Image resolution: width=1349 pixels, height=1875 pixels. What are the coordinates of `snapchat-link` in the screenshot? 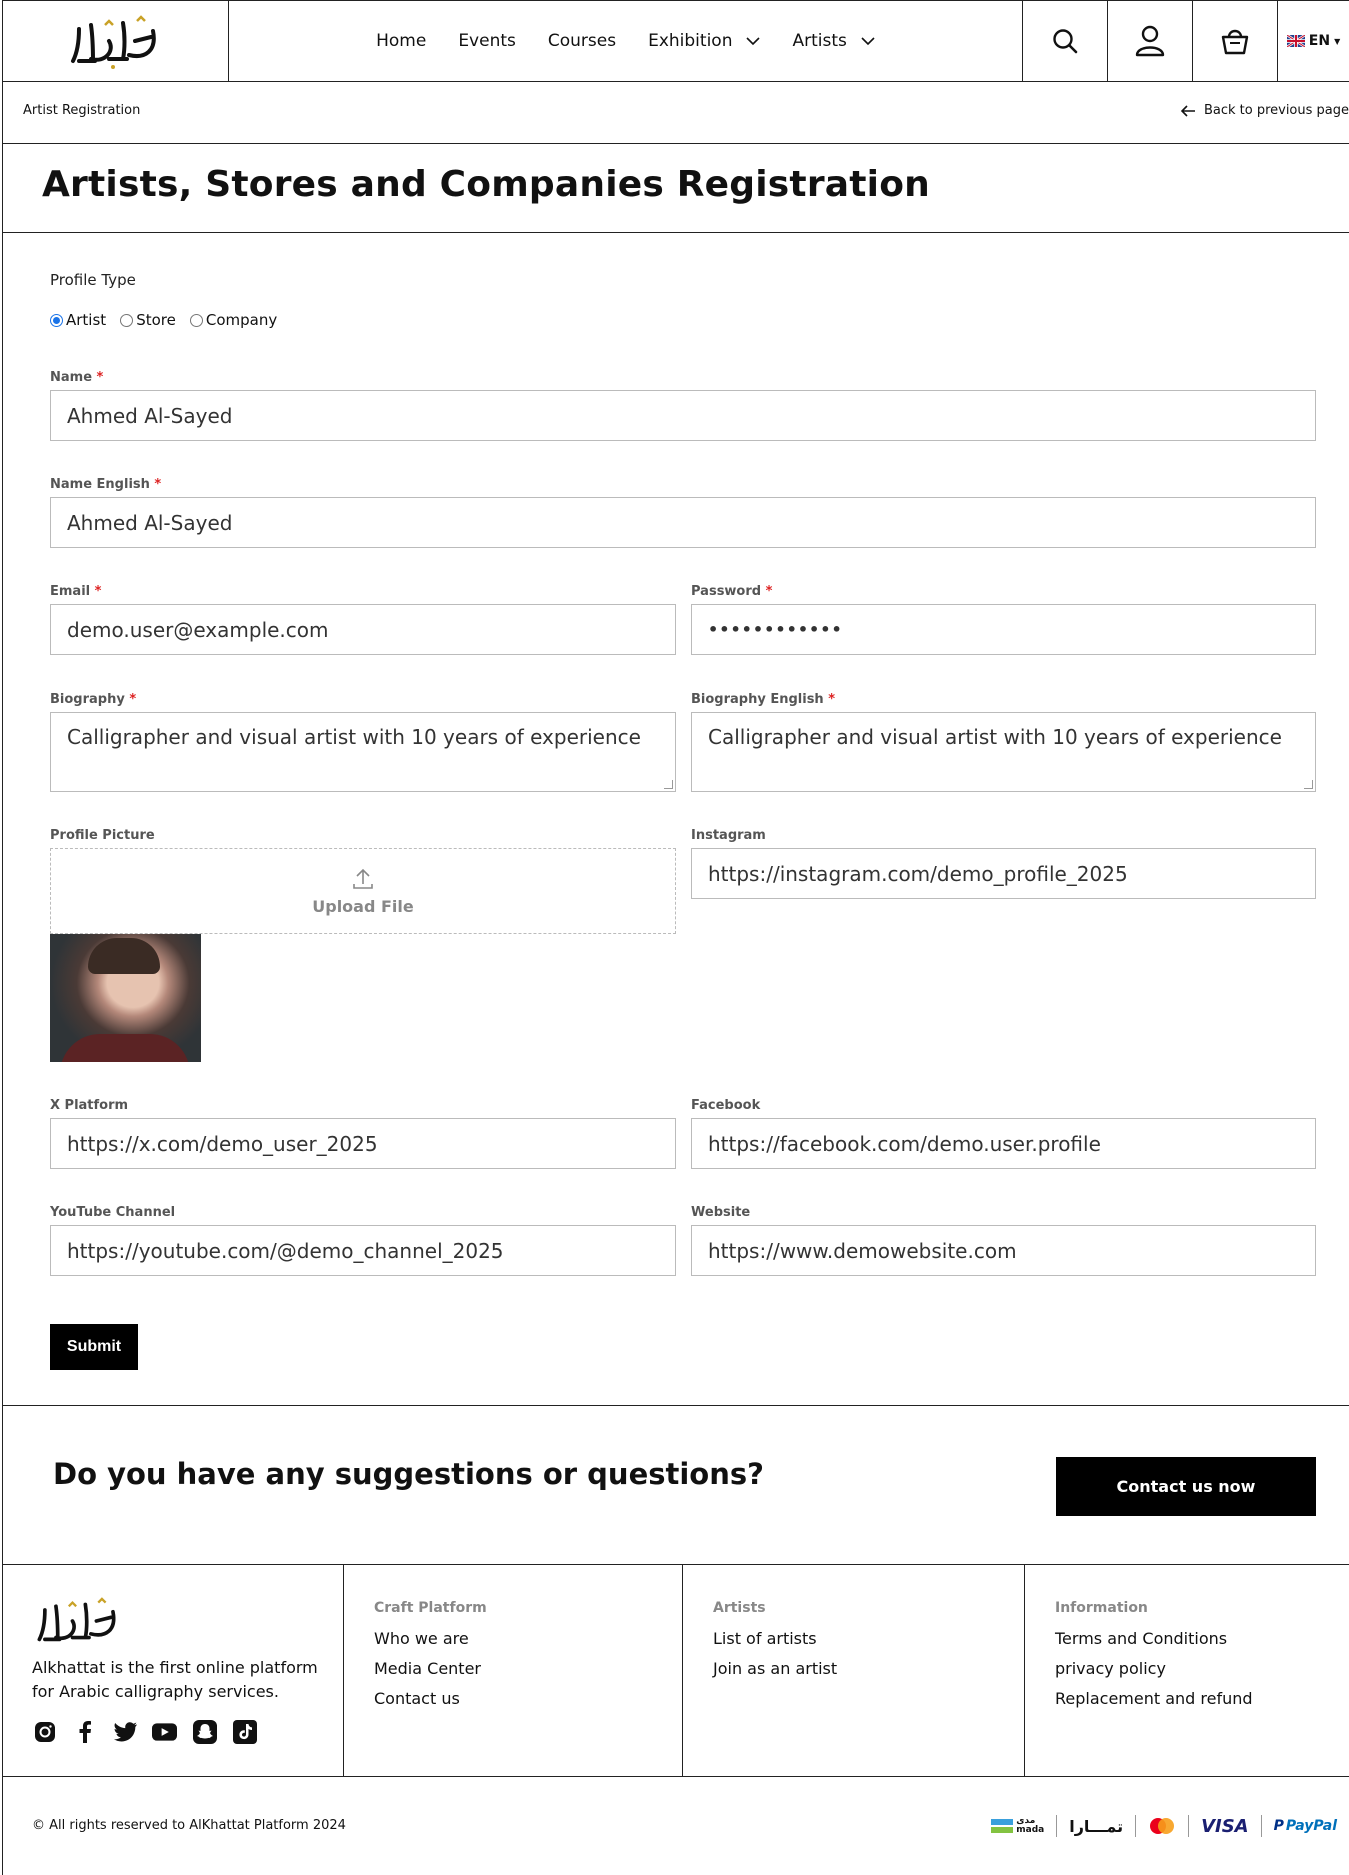 It's located at (204, 1731).